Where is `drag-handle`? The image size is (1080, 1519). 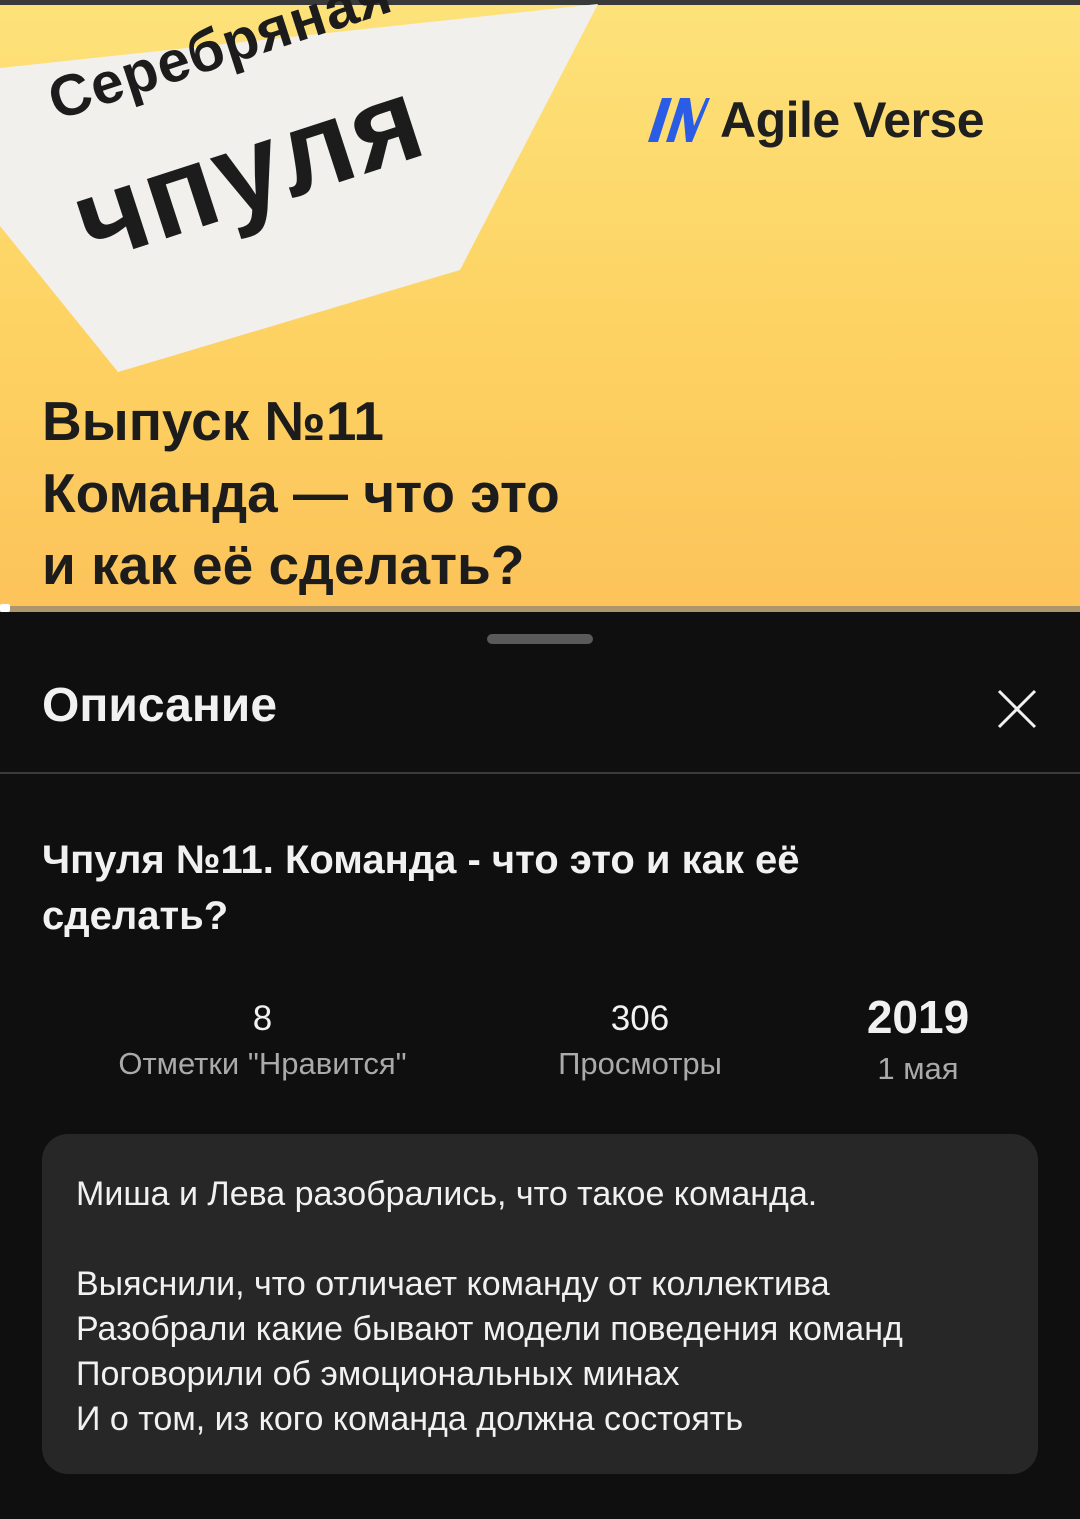
drag-handle is located at coordinates (540, 639).